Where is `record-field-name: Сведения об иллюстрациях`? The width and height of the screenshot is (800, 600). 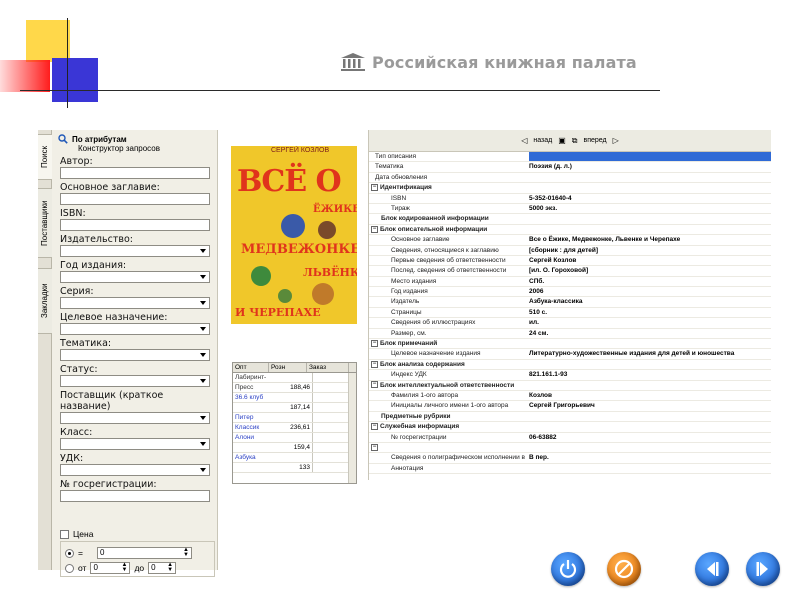
record-field-name: Сведения об иллюстрациях is located at coordinates (449, 322).